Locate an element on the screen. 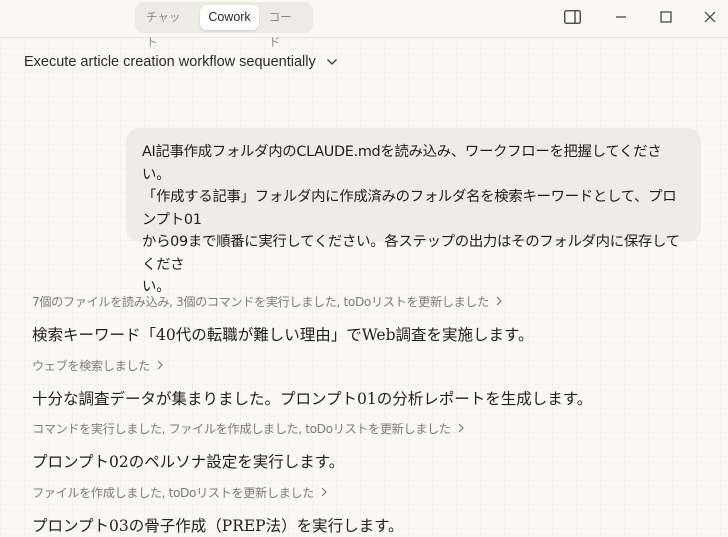 The width and height of the screenshot is (728, 537). tool-steps-summary: ウェブを検索しました is located at coordinates (97, 365).